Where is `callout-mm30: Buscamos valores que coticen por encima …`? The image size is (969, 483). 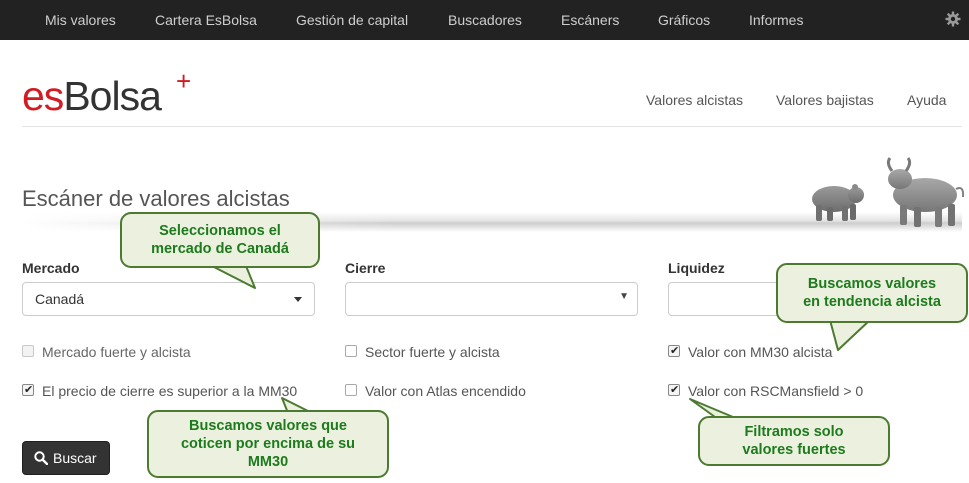
callout-mm30: Buscamos valores que coticen por encima … is located at coordinates (268, 444).